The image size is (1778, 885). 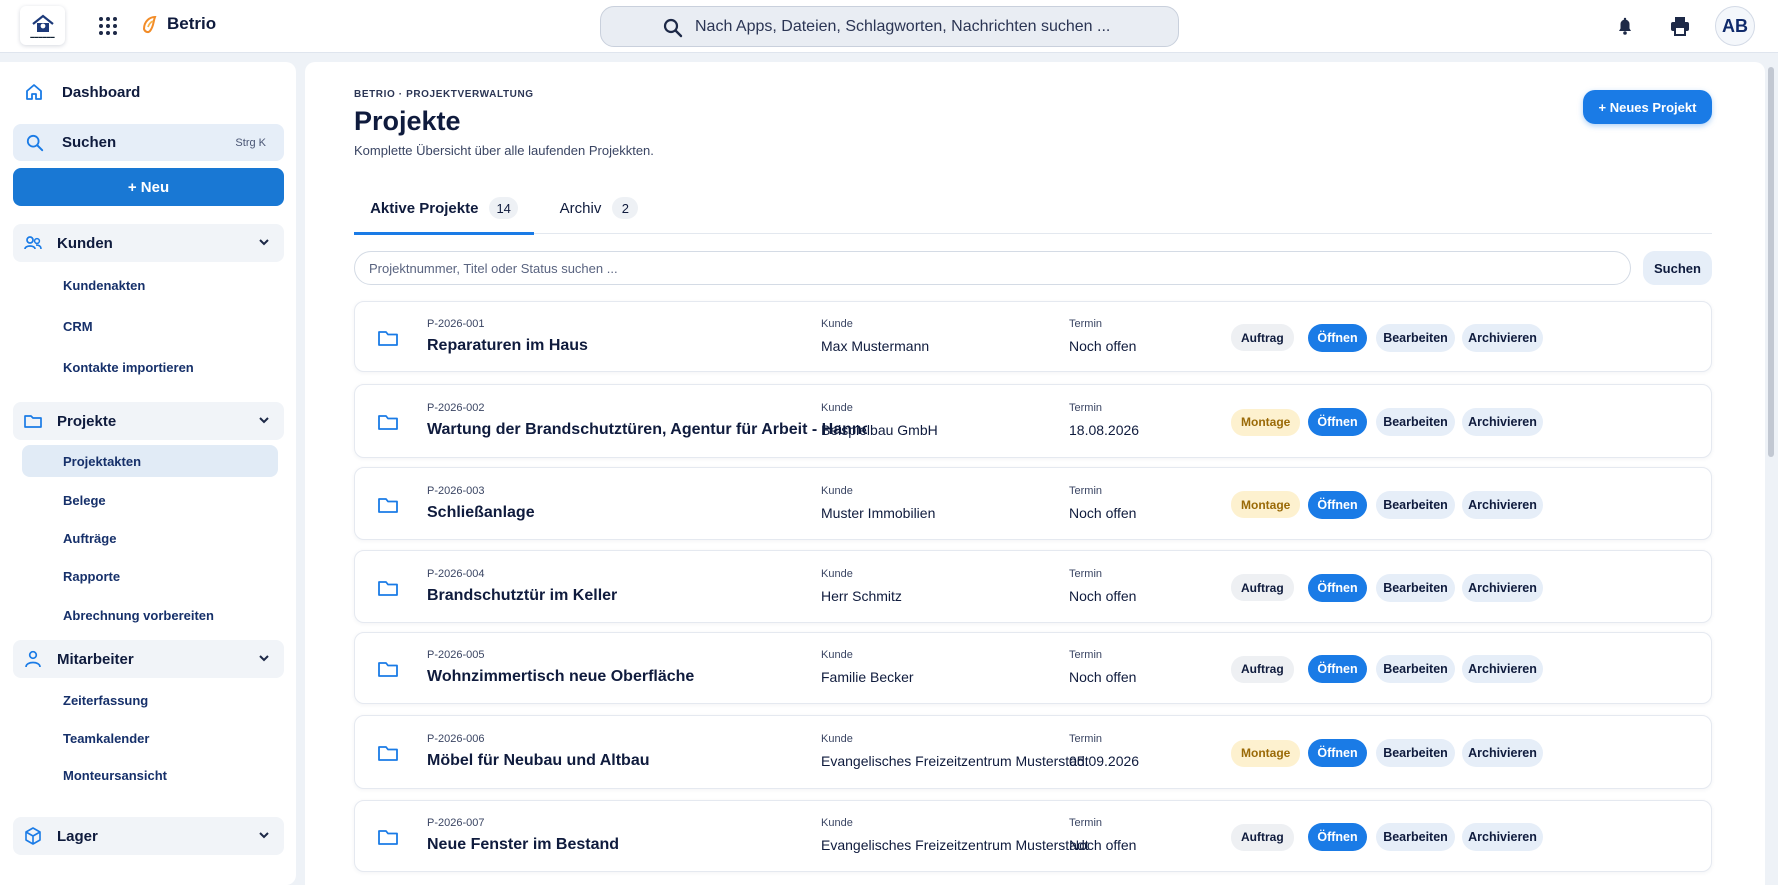 I want to click on scrollbar, so click(x=1771, y=473).